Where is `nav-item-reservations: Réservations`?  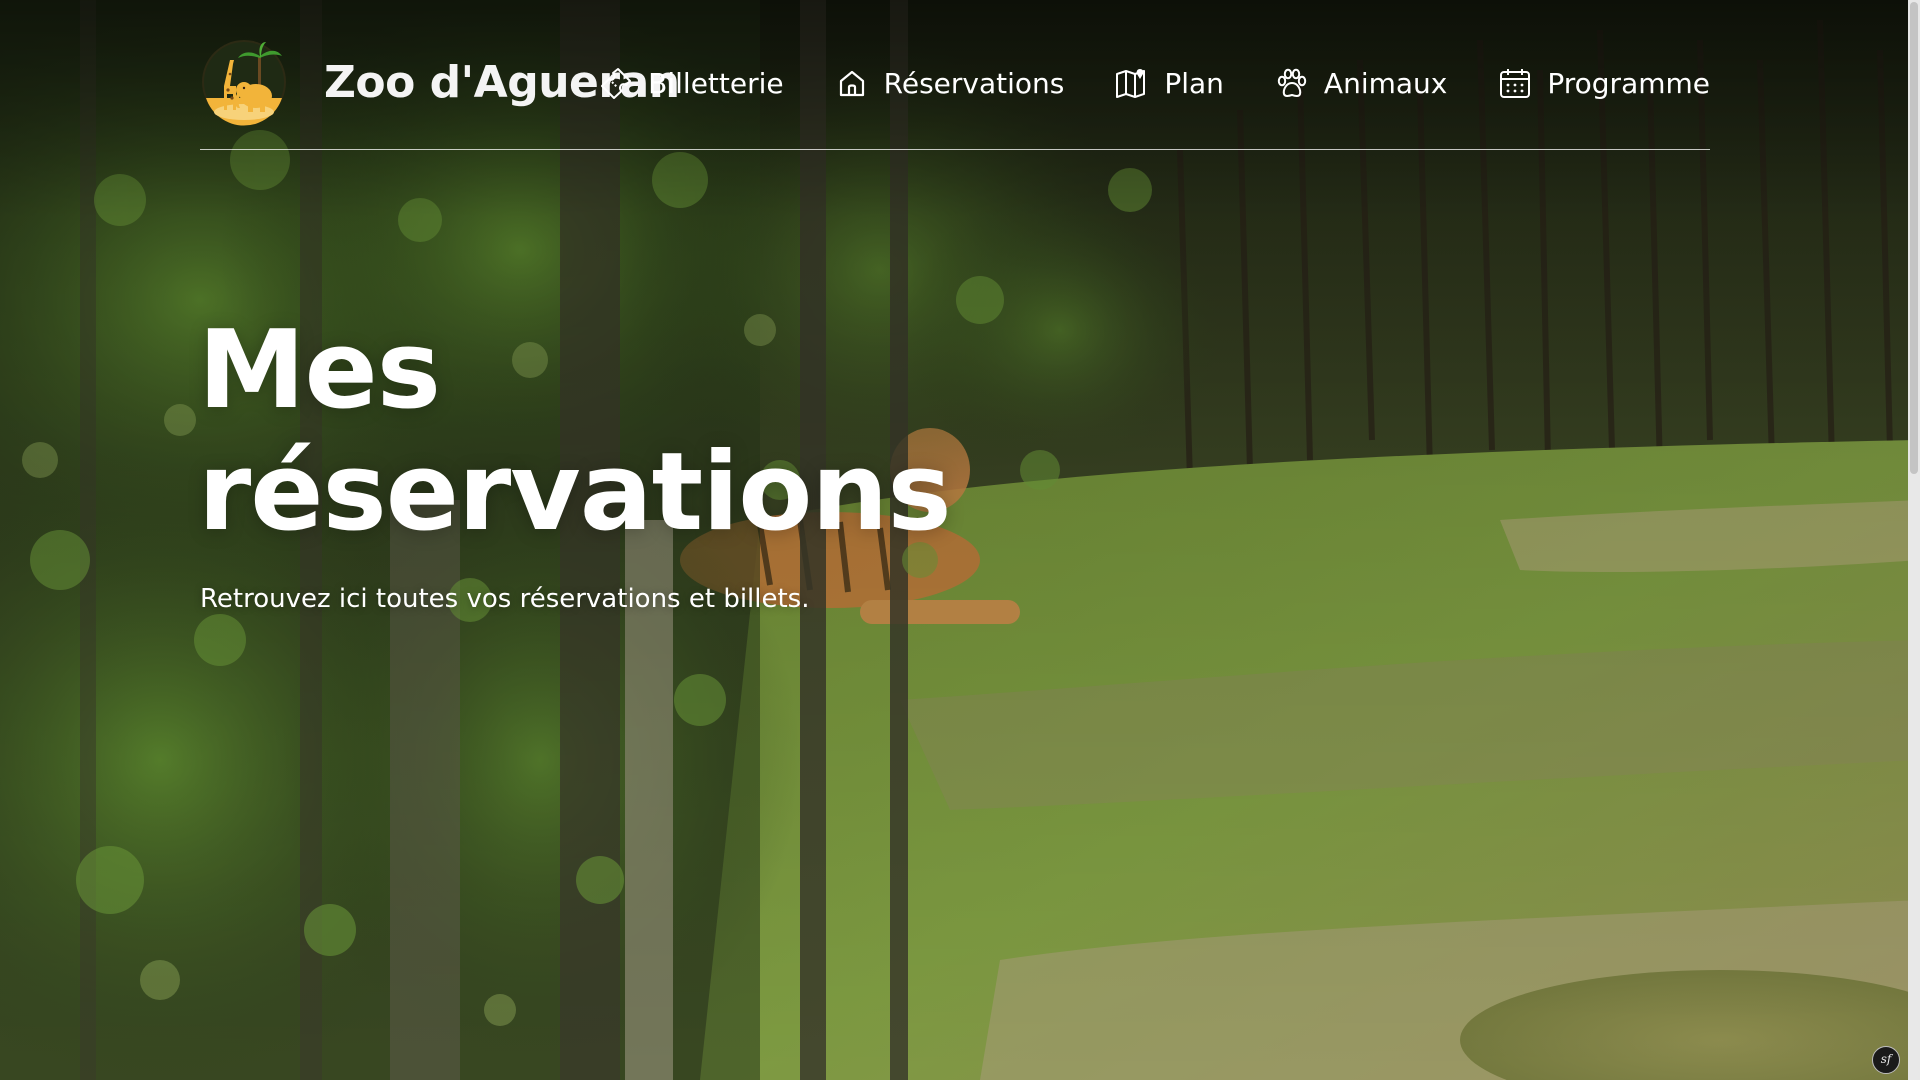
nav-item-reservations: Réservations is located at coordinates (949, 83).